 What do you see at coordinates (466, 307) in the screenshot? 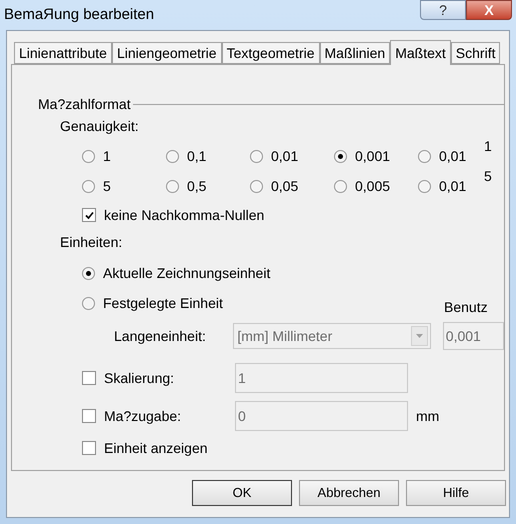
I see `column-heading: Benutz` at bounding box center [466, 307].